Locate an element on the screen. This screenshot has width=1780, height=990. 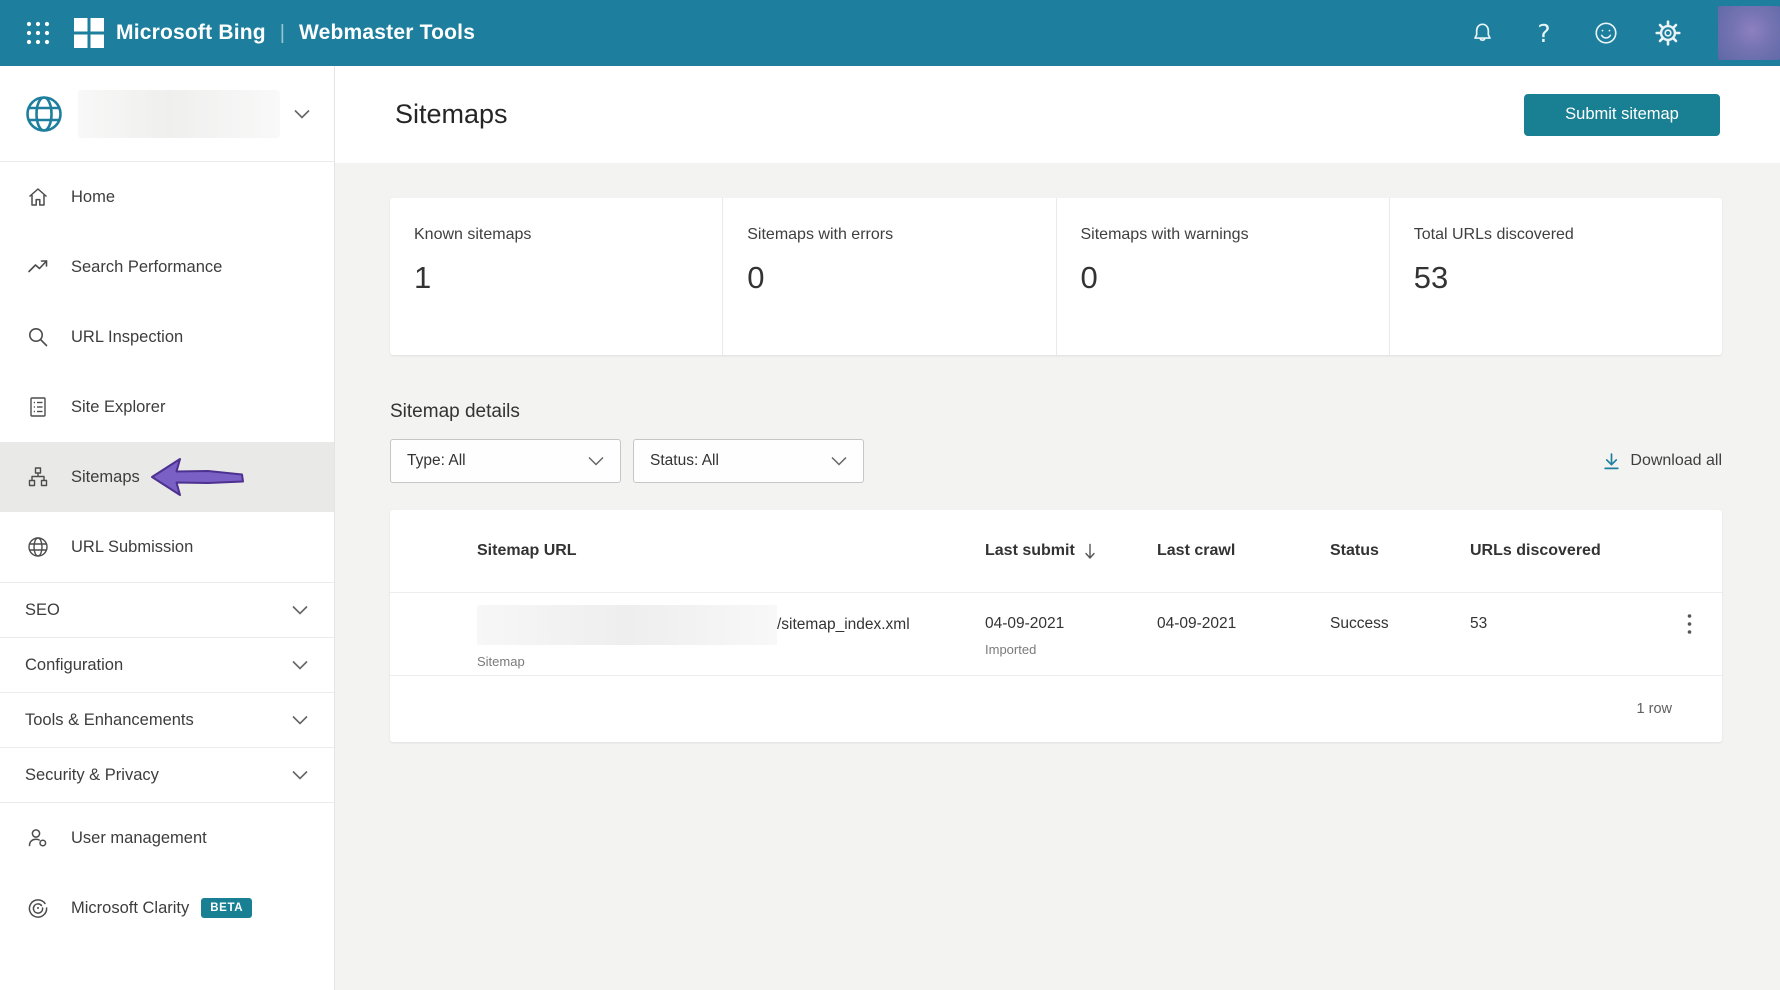
page-header: Sitemaps Submit sitemap is located at coordinates (1057, 114).